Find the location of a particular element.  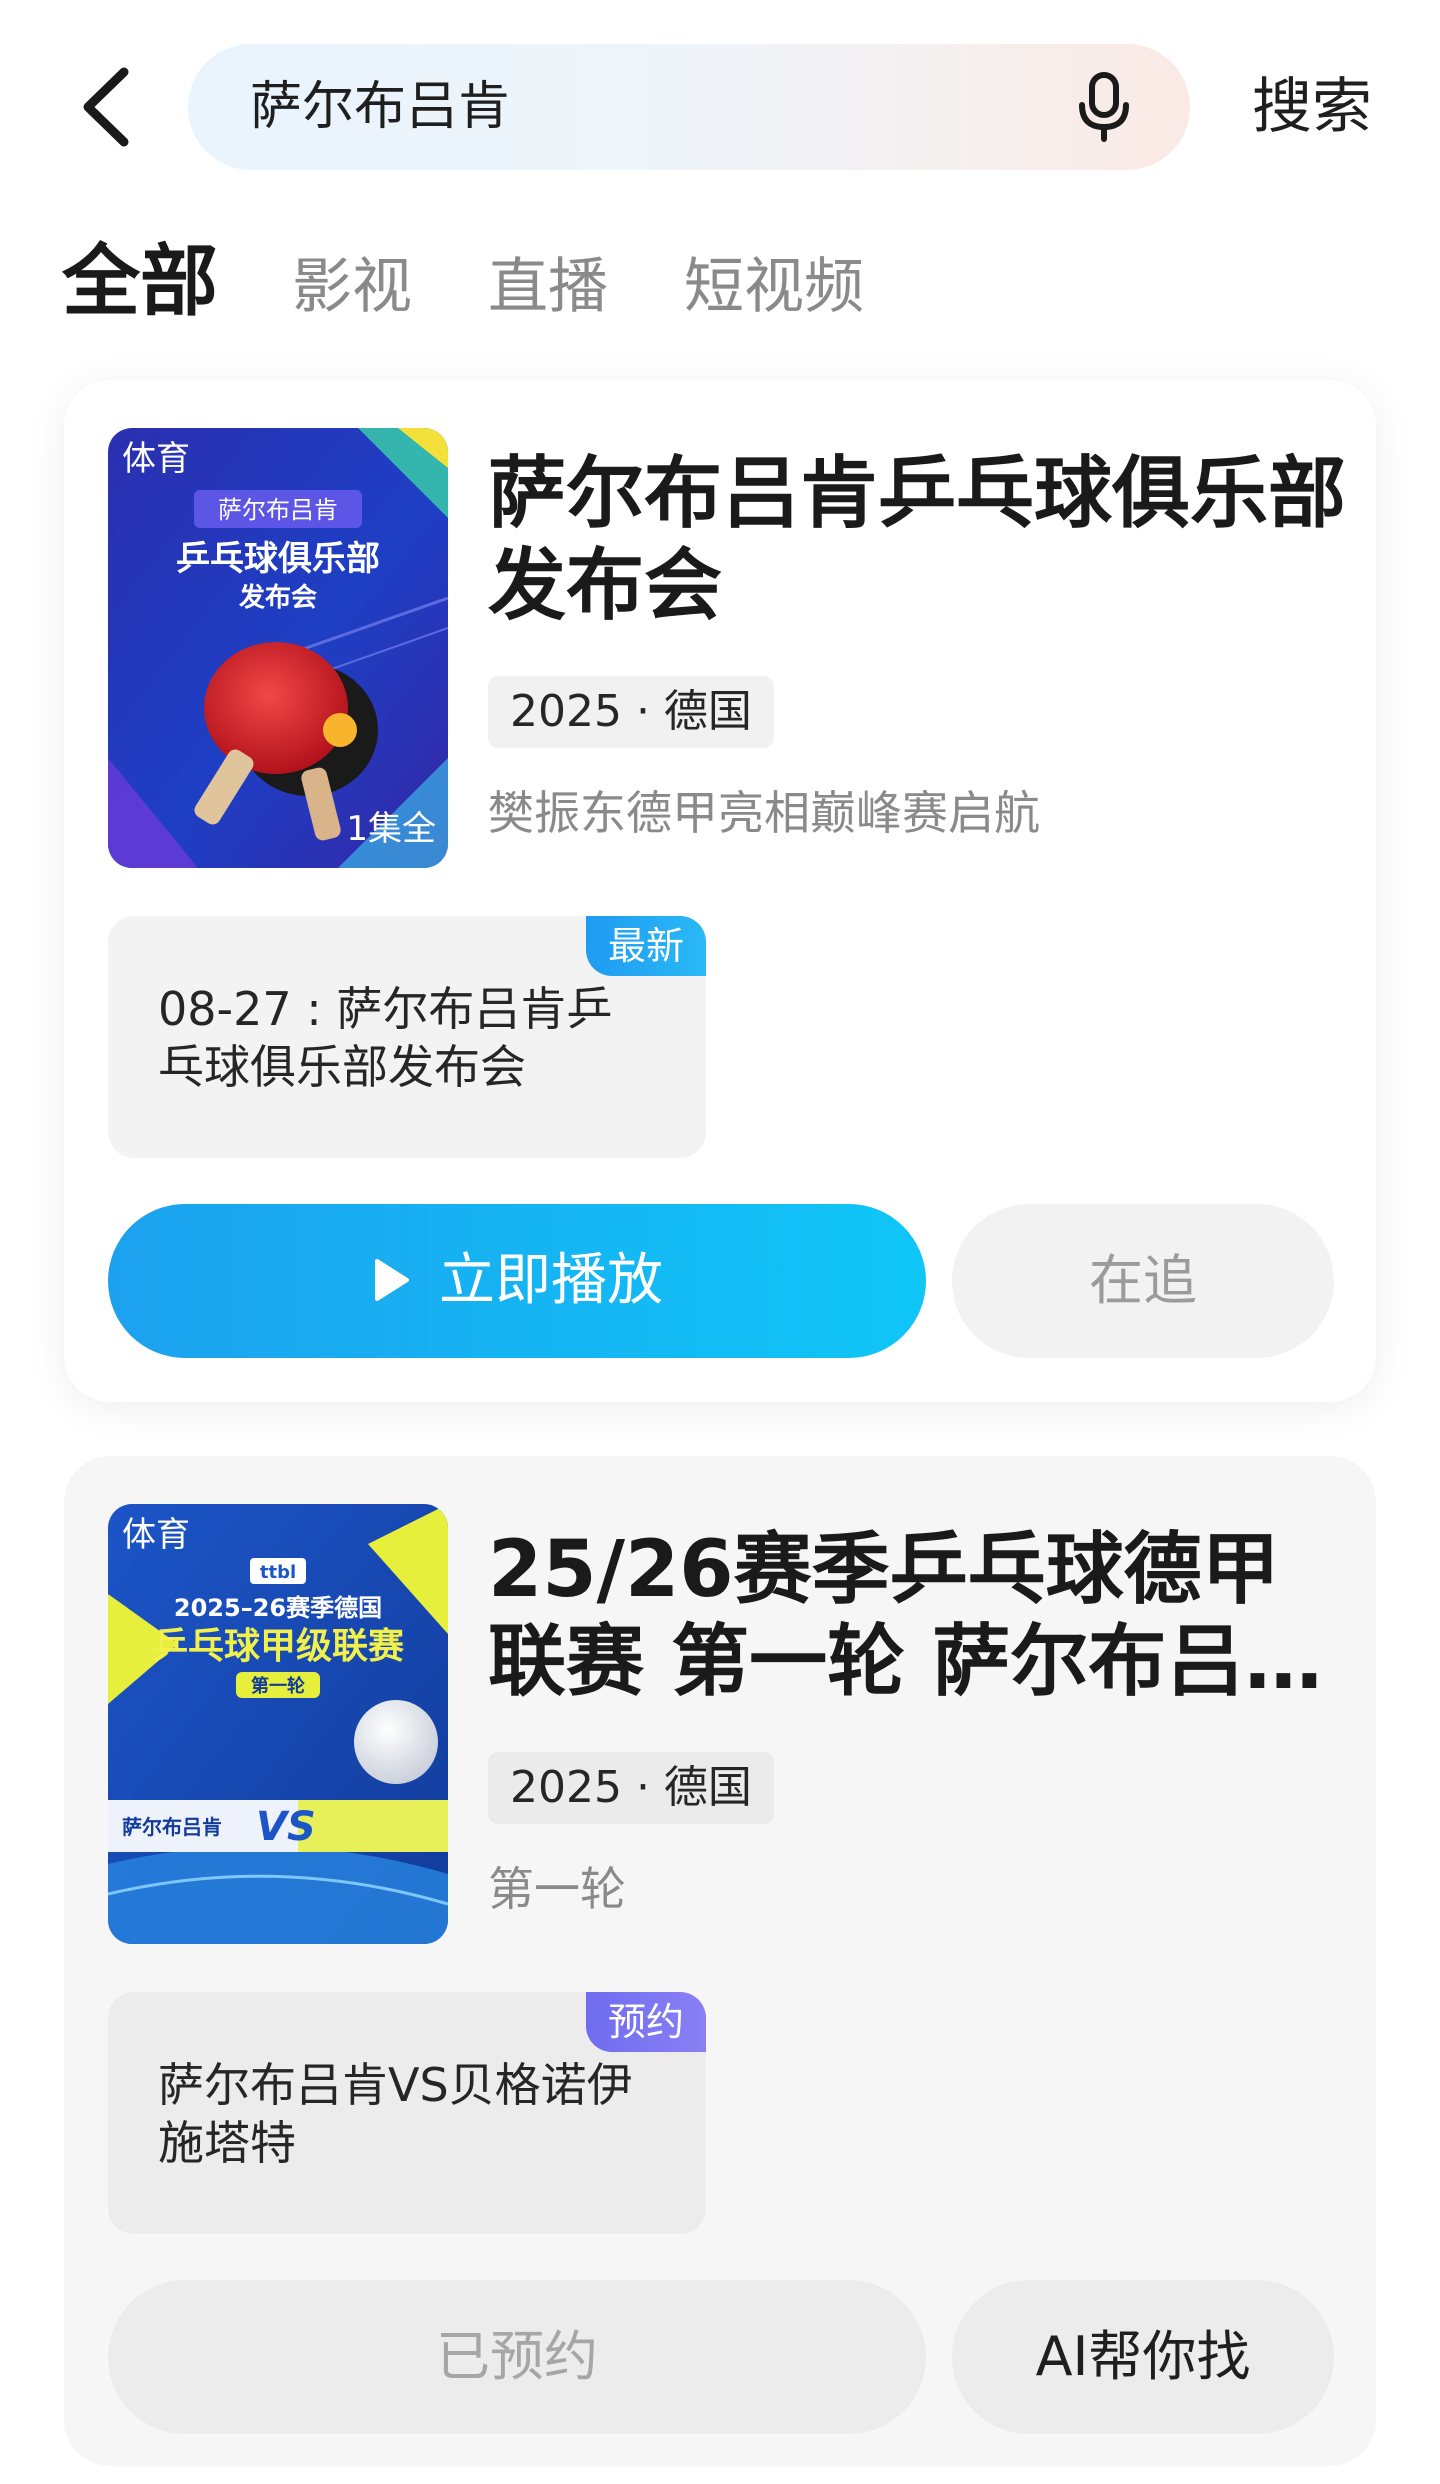

episode-title: 08-27 : 萨尔布吕肯乒乓球俱乐部发布会 is located at coordinates (385, 1038).